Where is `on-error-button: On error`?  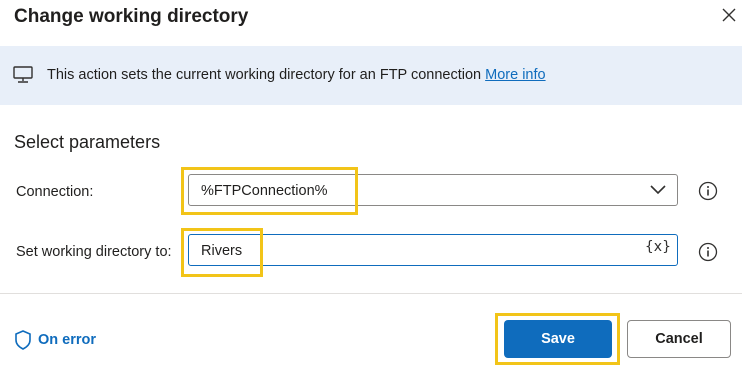
on-error-button: On error is located at coordinates (55, 340).